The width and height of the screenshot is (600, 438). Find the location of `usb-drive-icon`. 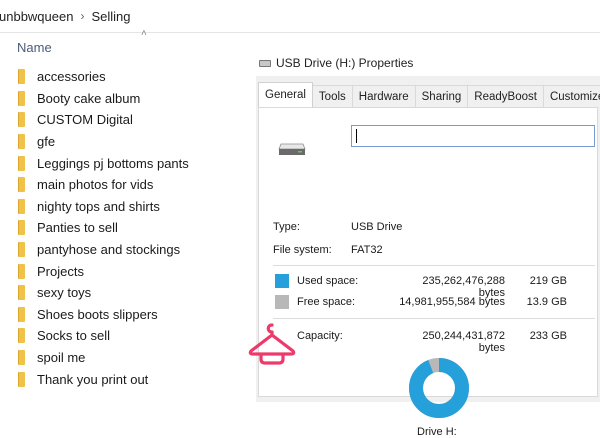

usb-drive-icon is located at coordinates (265, 63).